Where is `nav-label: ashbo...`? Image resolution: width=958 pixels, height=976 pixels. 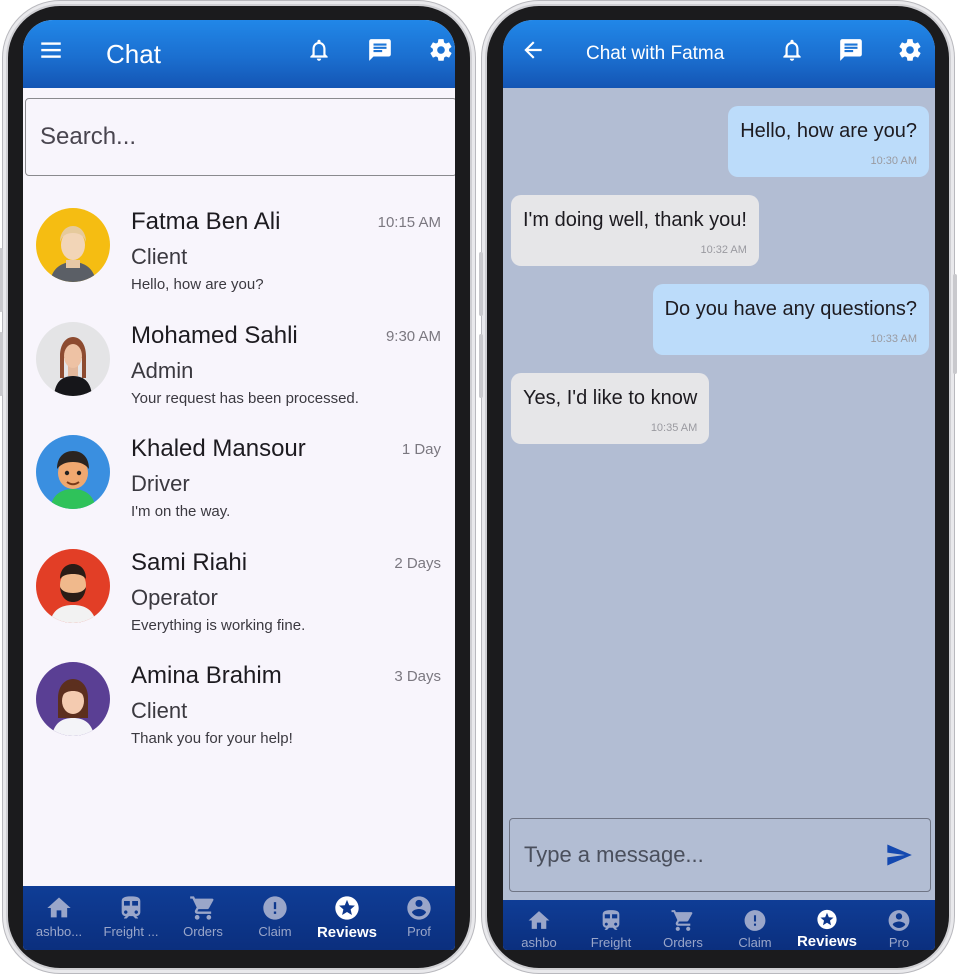 nav-label: ashbo... is located at coordinates (59, 931).